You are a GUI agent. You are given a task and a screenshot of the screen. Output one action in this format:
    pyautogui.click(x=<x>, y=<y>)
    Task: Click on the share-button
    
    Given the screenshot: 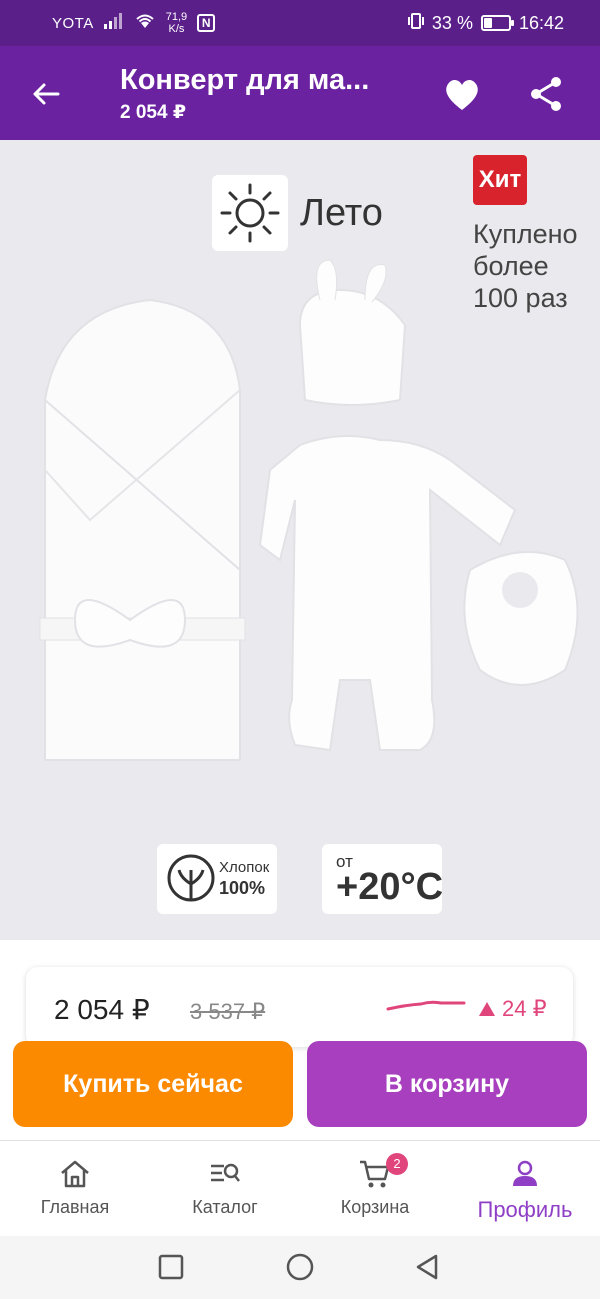 What is the action you would take?
    pyautogui.click(x=546, y=94)
    